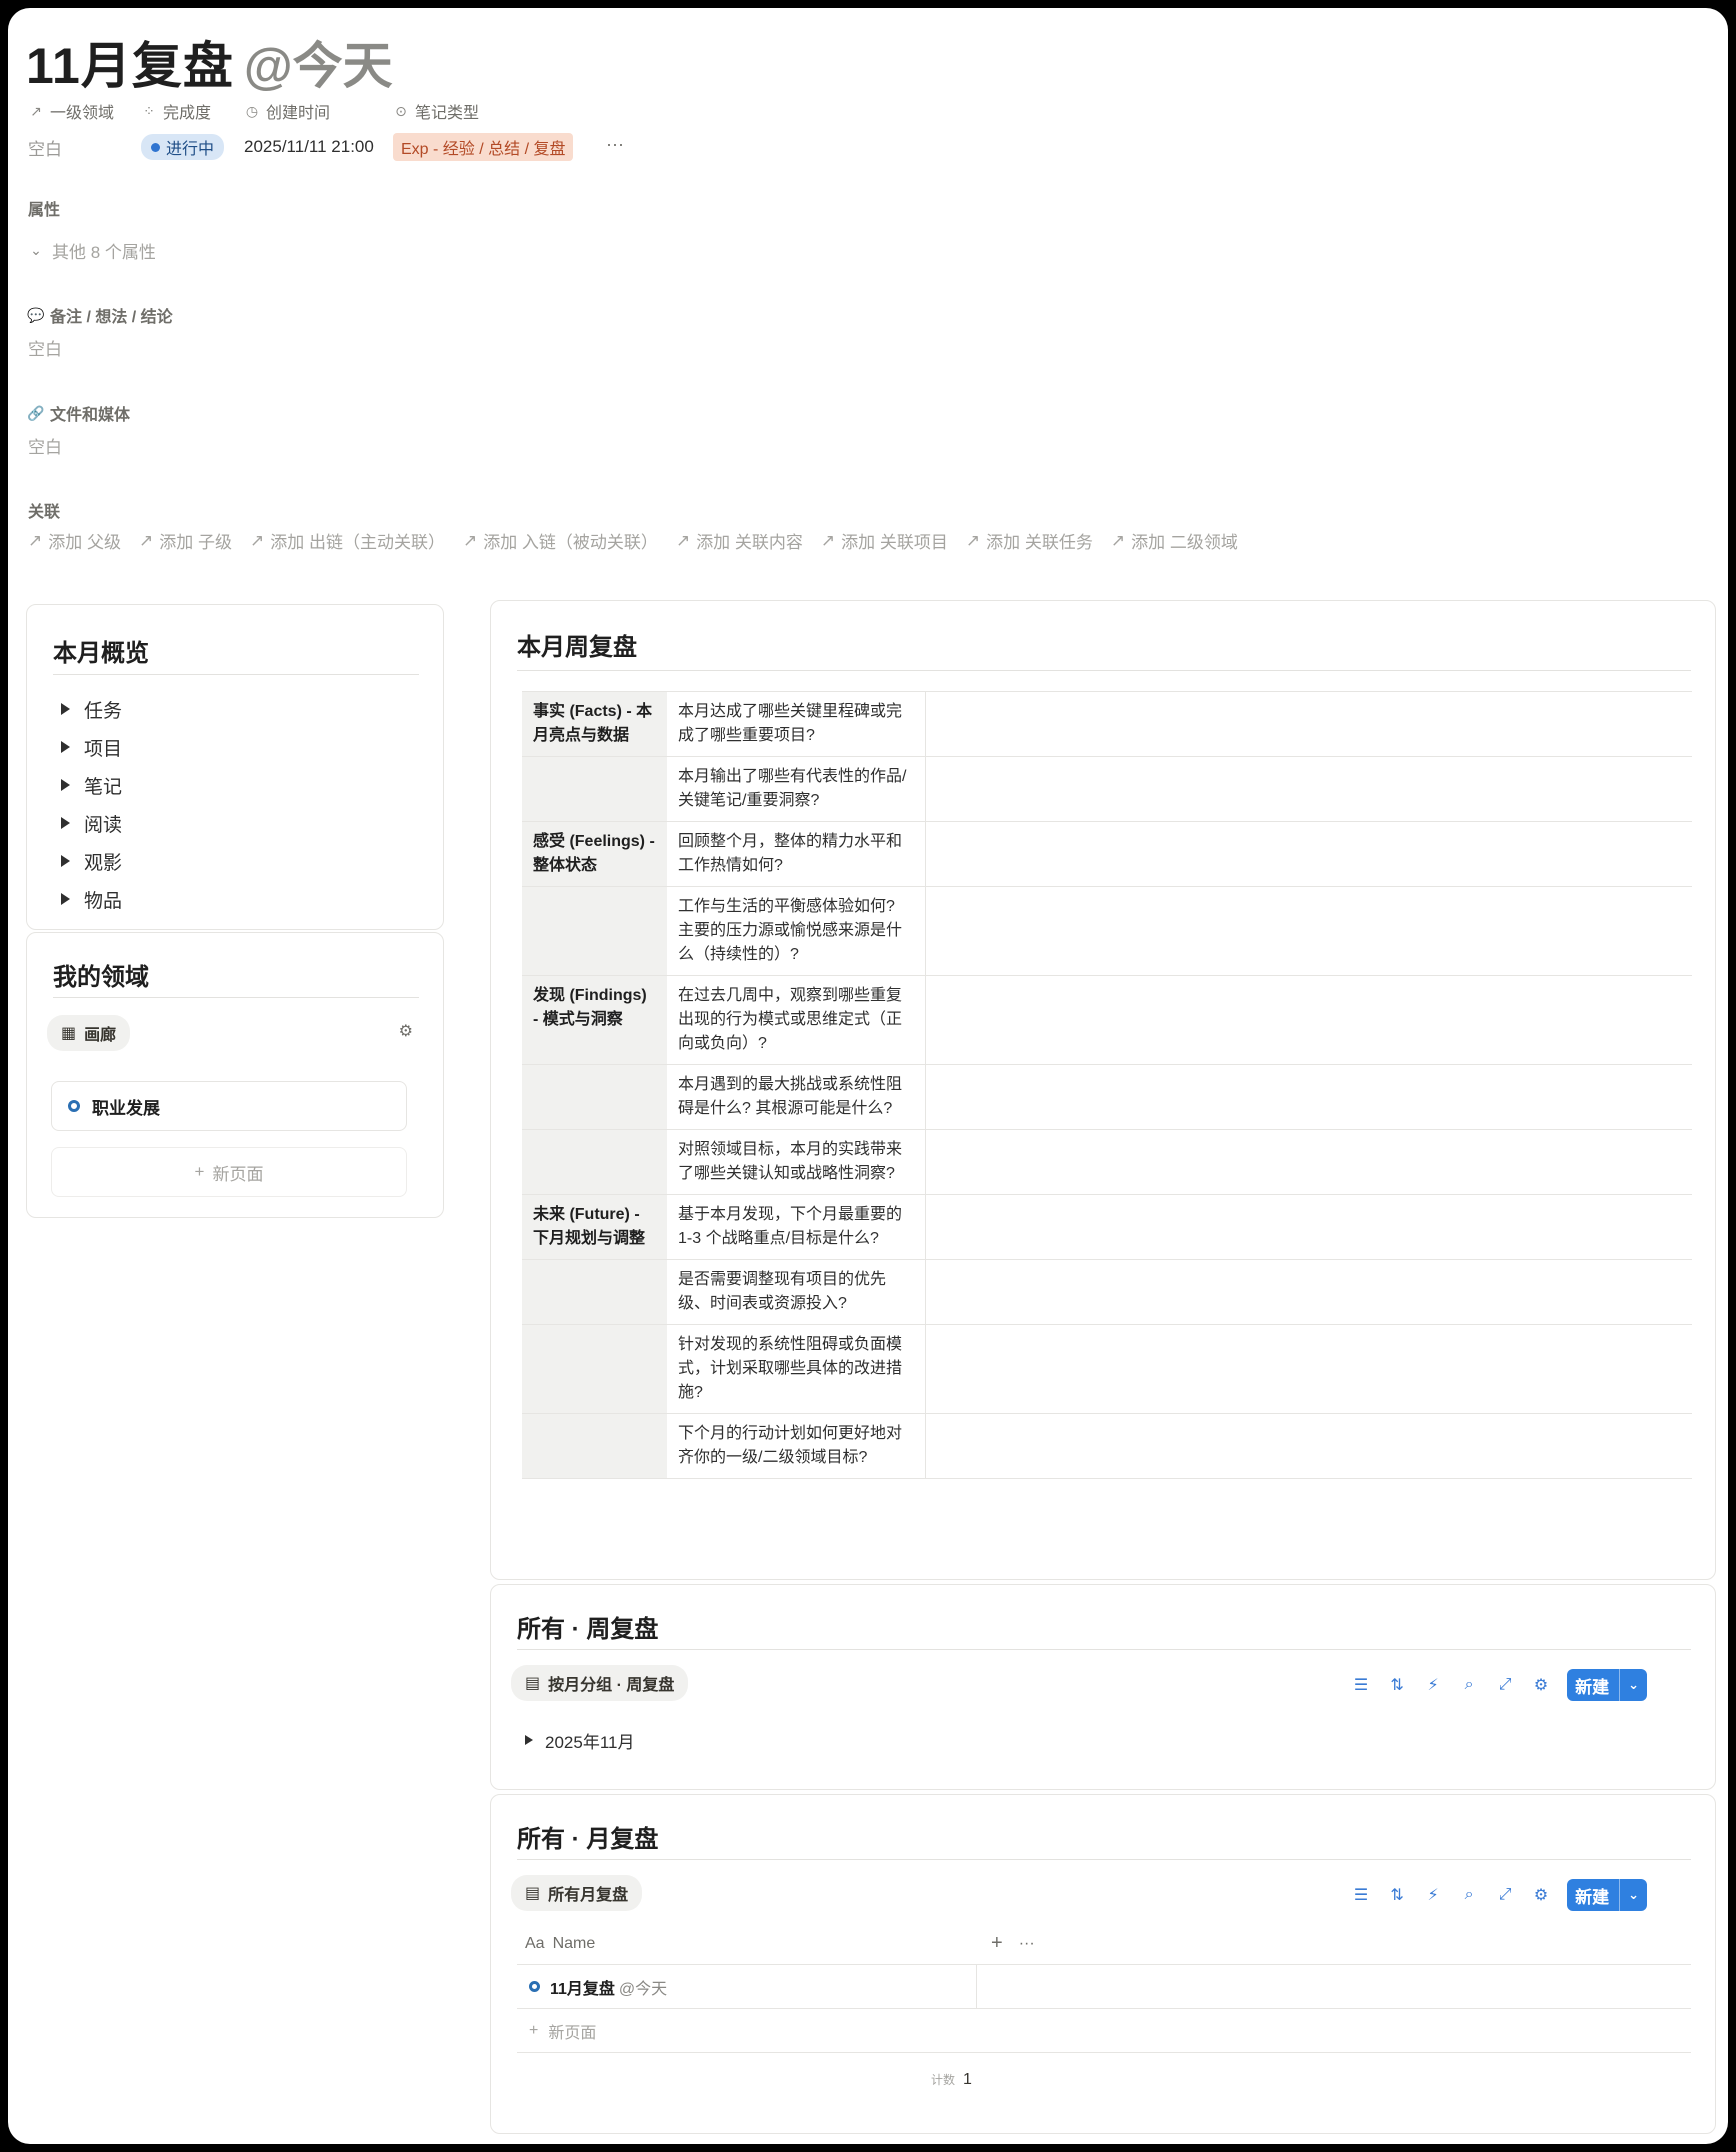 The width and height of the screenshot is (1736, 2152). I want to click on relation-add-outlink: ↗ 添加 出链（主动关联）, so click(347, 540).